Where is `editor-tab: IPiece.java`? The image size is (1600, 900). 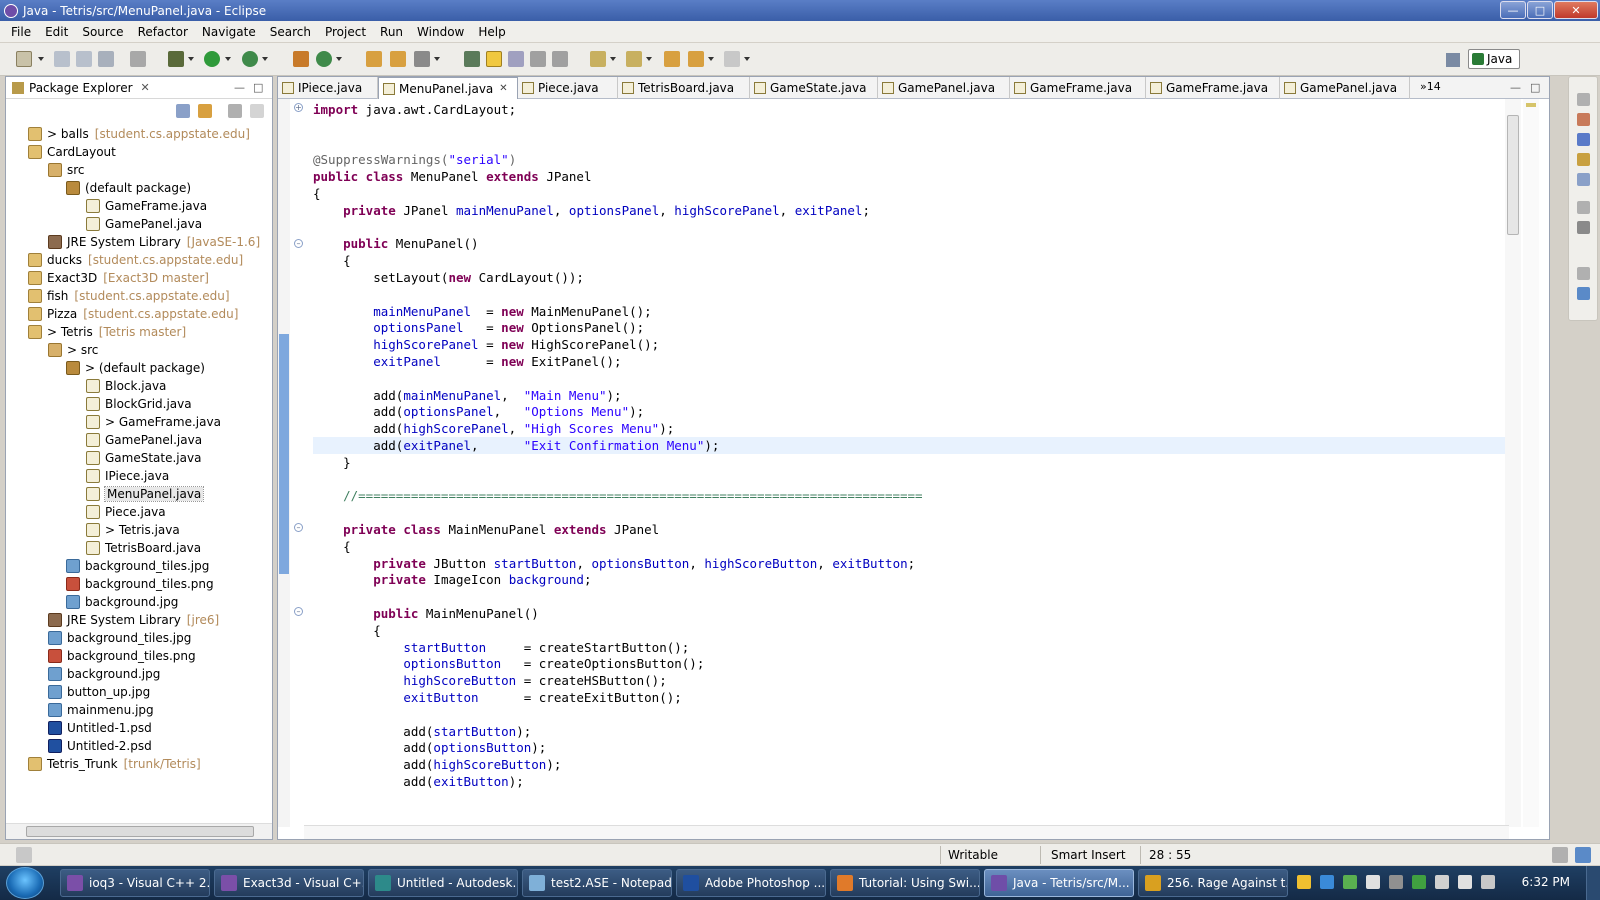 editor-tab: IPiece.java is located at coordinates (328, 88).